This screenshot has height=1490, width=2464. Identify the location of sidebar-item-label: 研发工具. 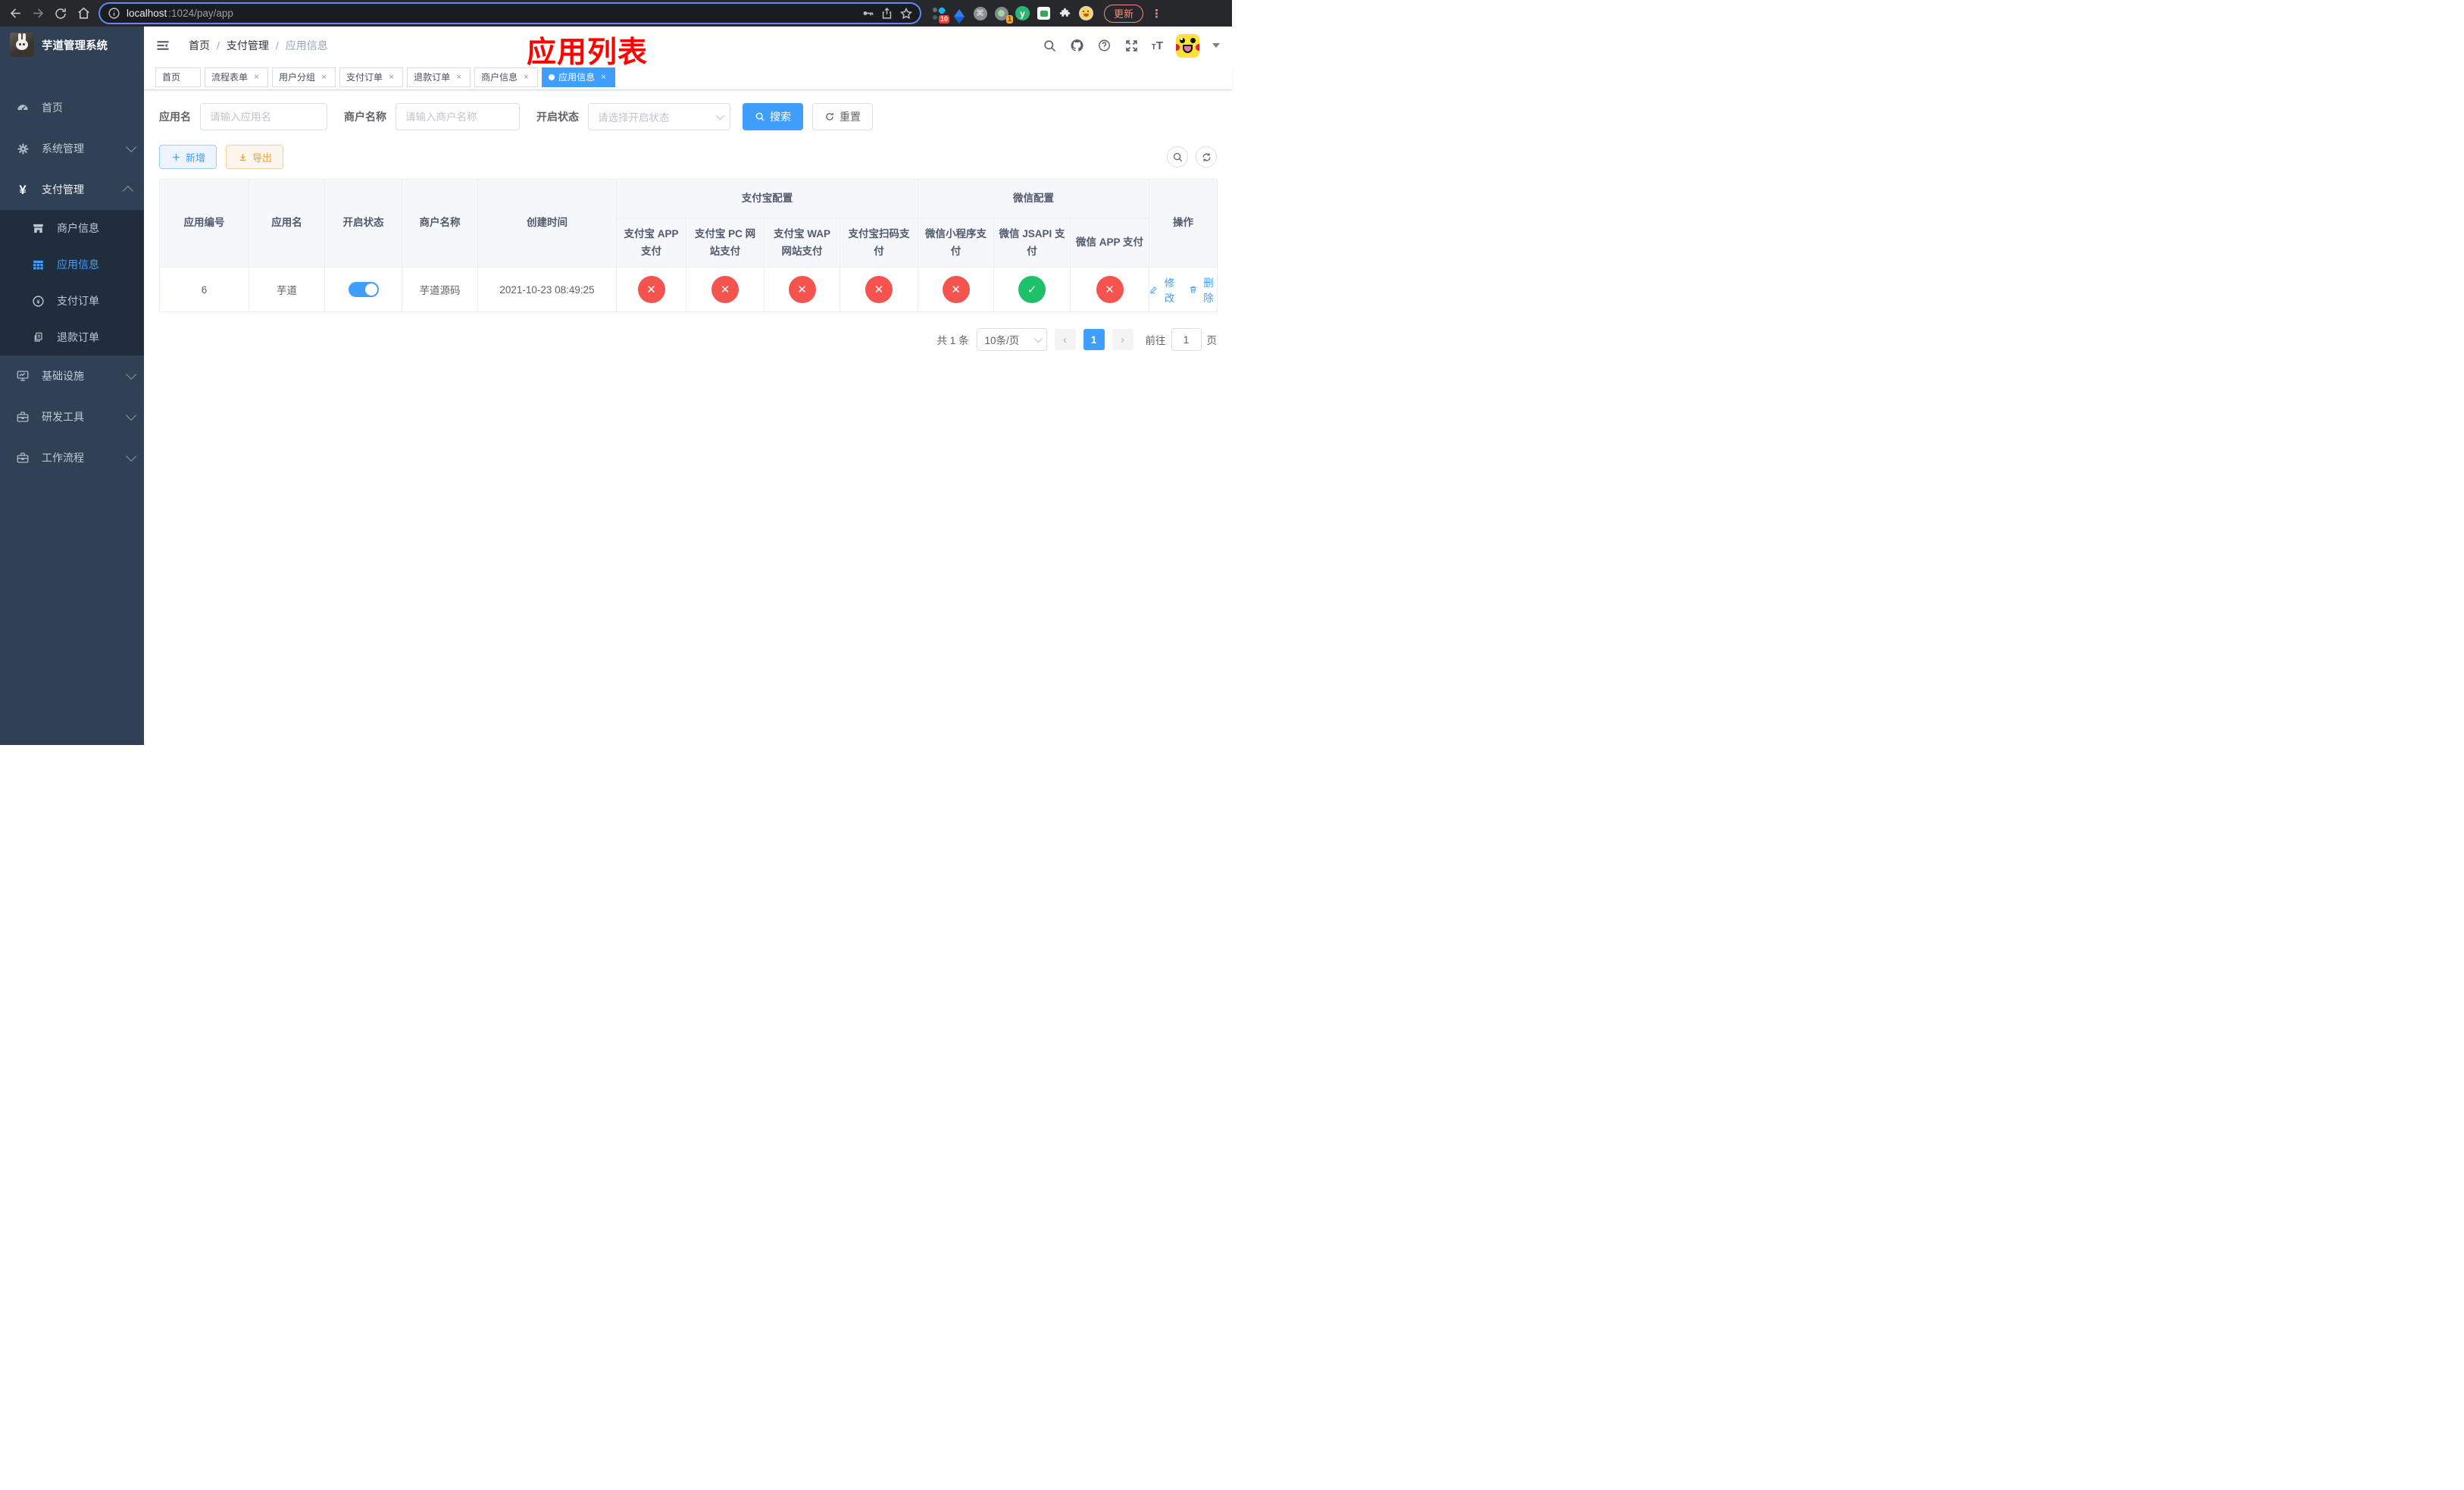
(63, 417).